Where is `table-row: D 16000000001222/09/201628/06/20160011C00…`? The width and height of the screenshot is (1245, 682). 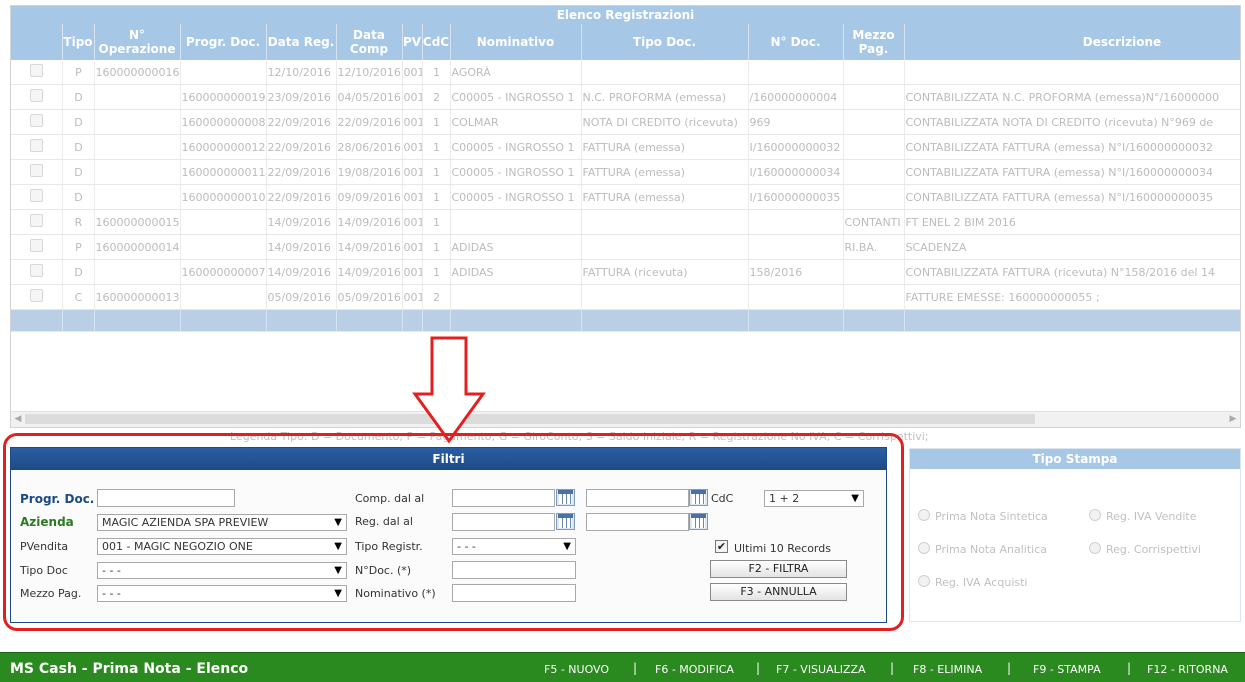 table-row: D 16000000001222/09/201628/06/20160011C00… is located at coordinates (625, 147).